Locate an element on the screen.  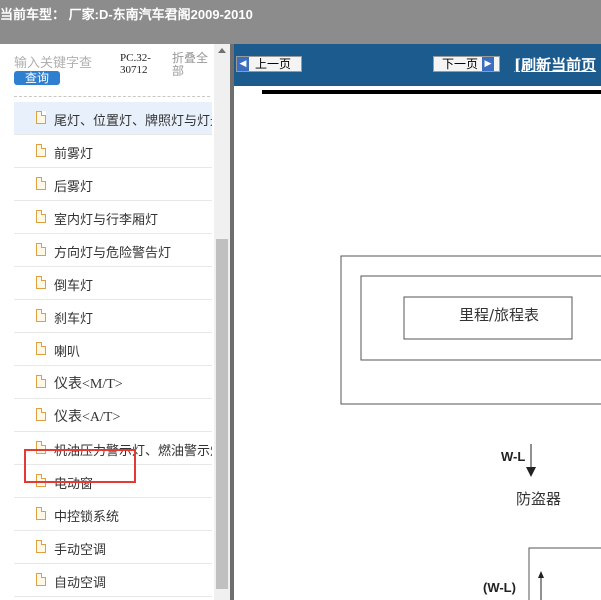
tree-item-taillights: 尾灯、位置灯、牌照灯与灯光 is located at coordinates (113, 118).